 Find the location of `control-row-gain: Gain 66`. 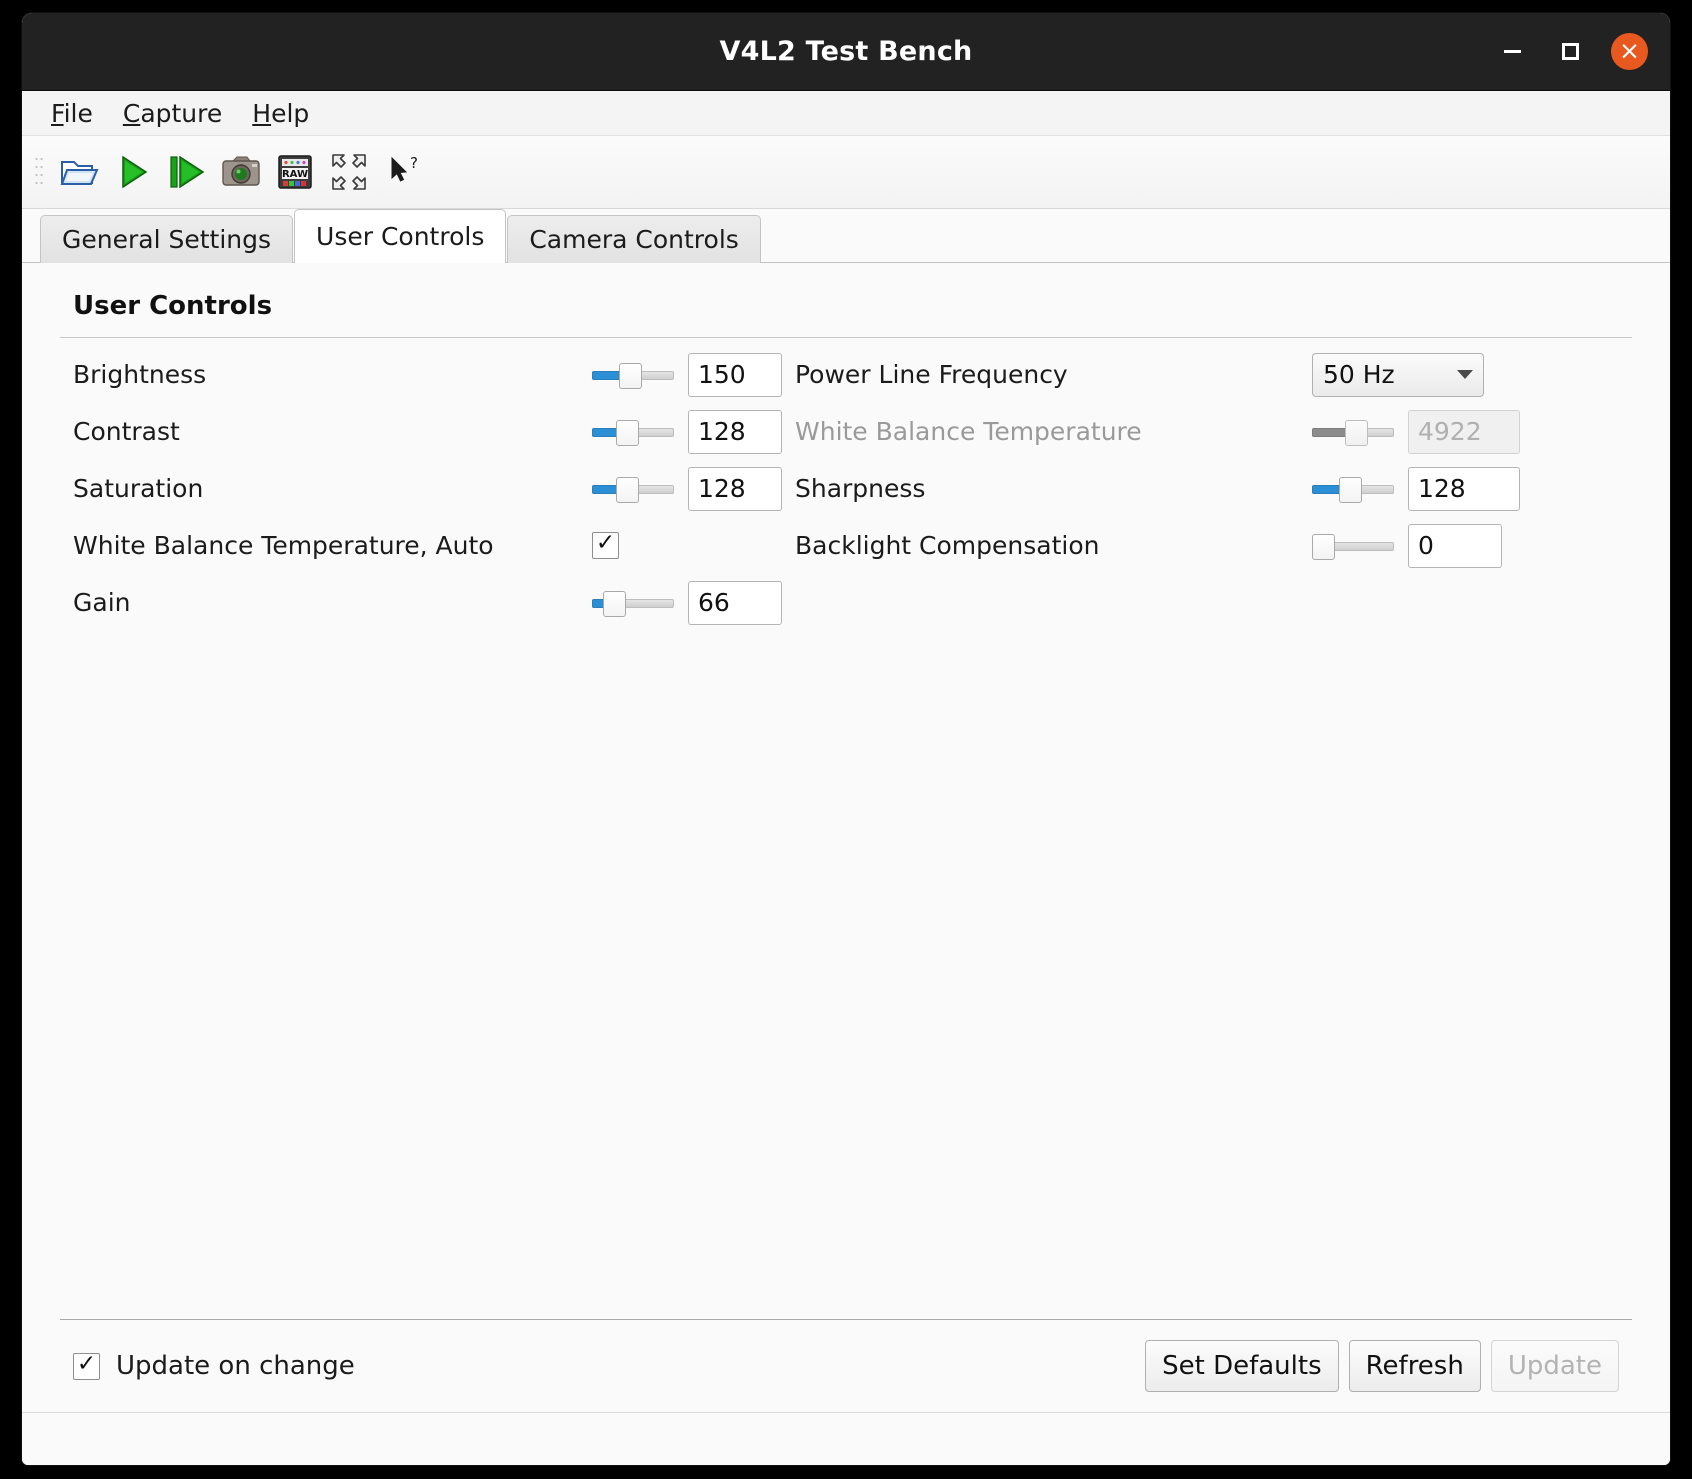

control-row-gain: Gain 66 is located at coordinates (421, 602).